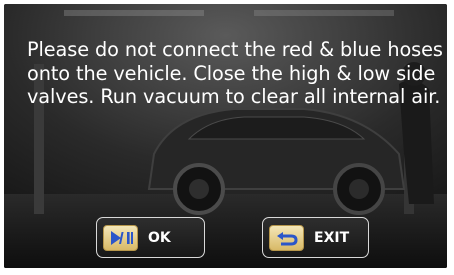 The height and width of the screenshot is (275, 454). I want to click on return-key, so click(286, 237).